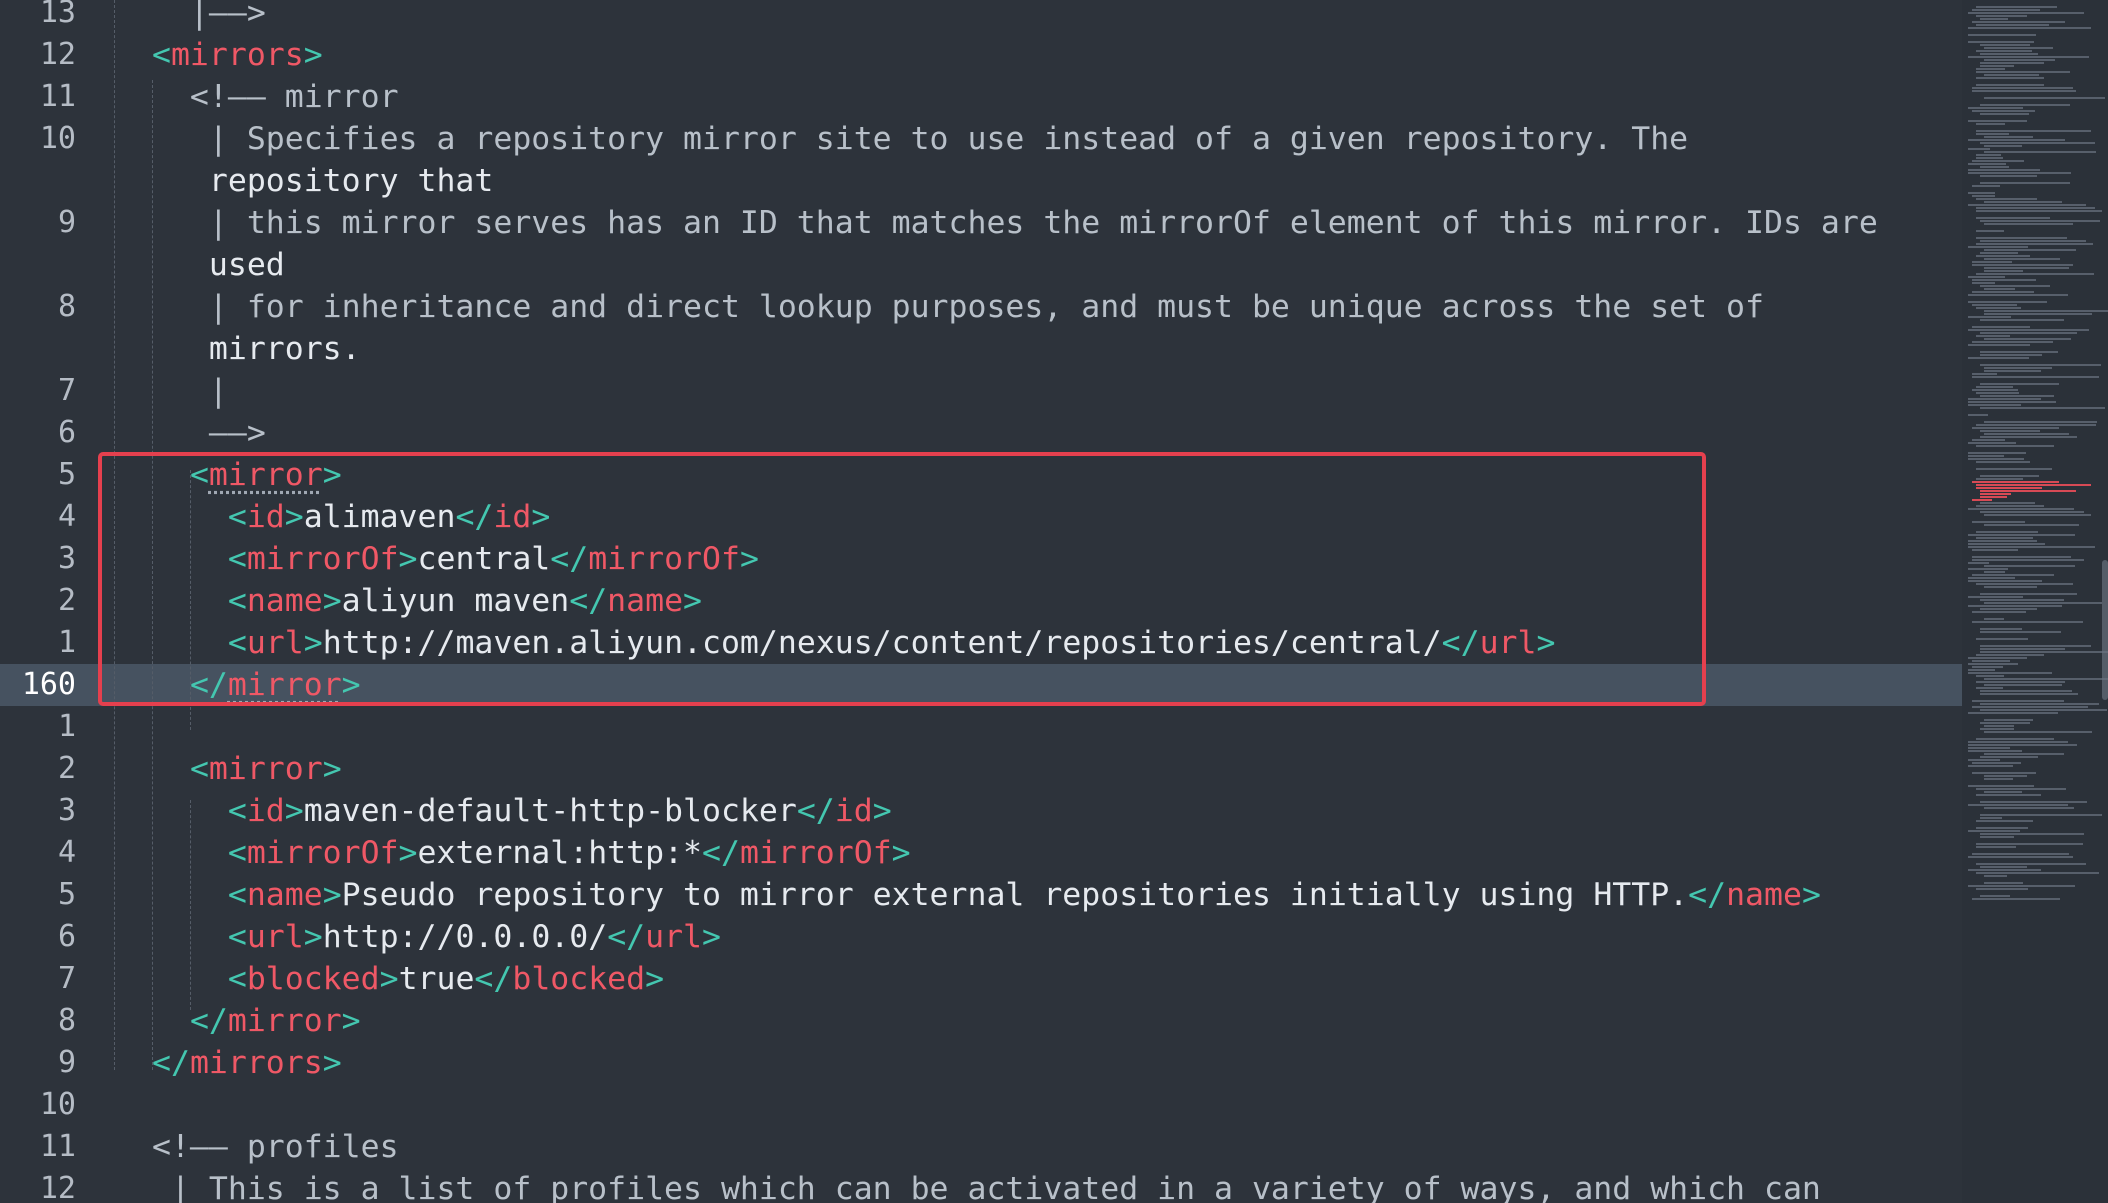  I want to click on line-code: </mirror>, so click(275, 1021).